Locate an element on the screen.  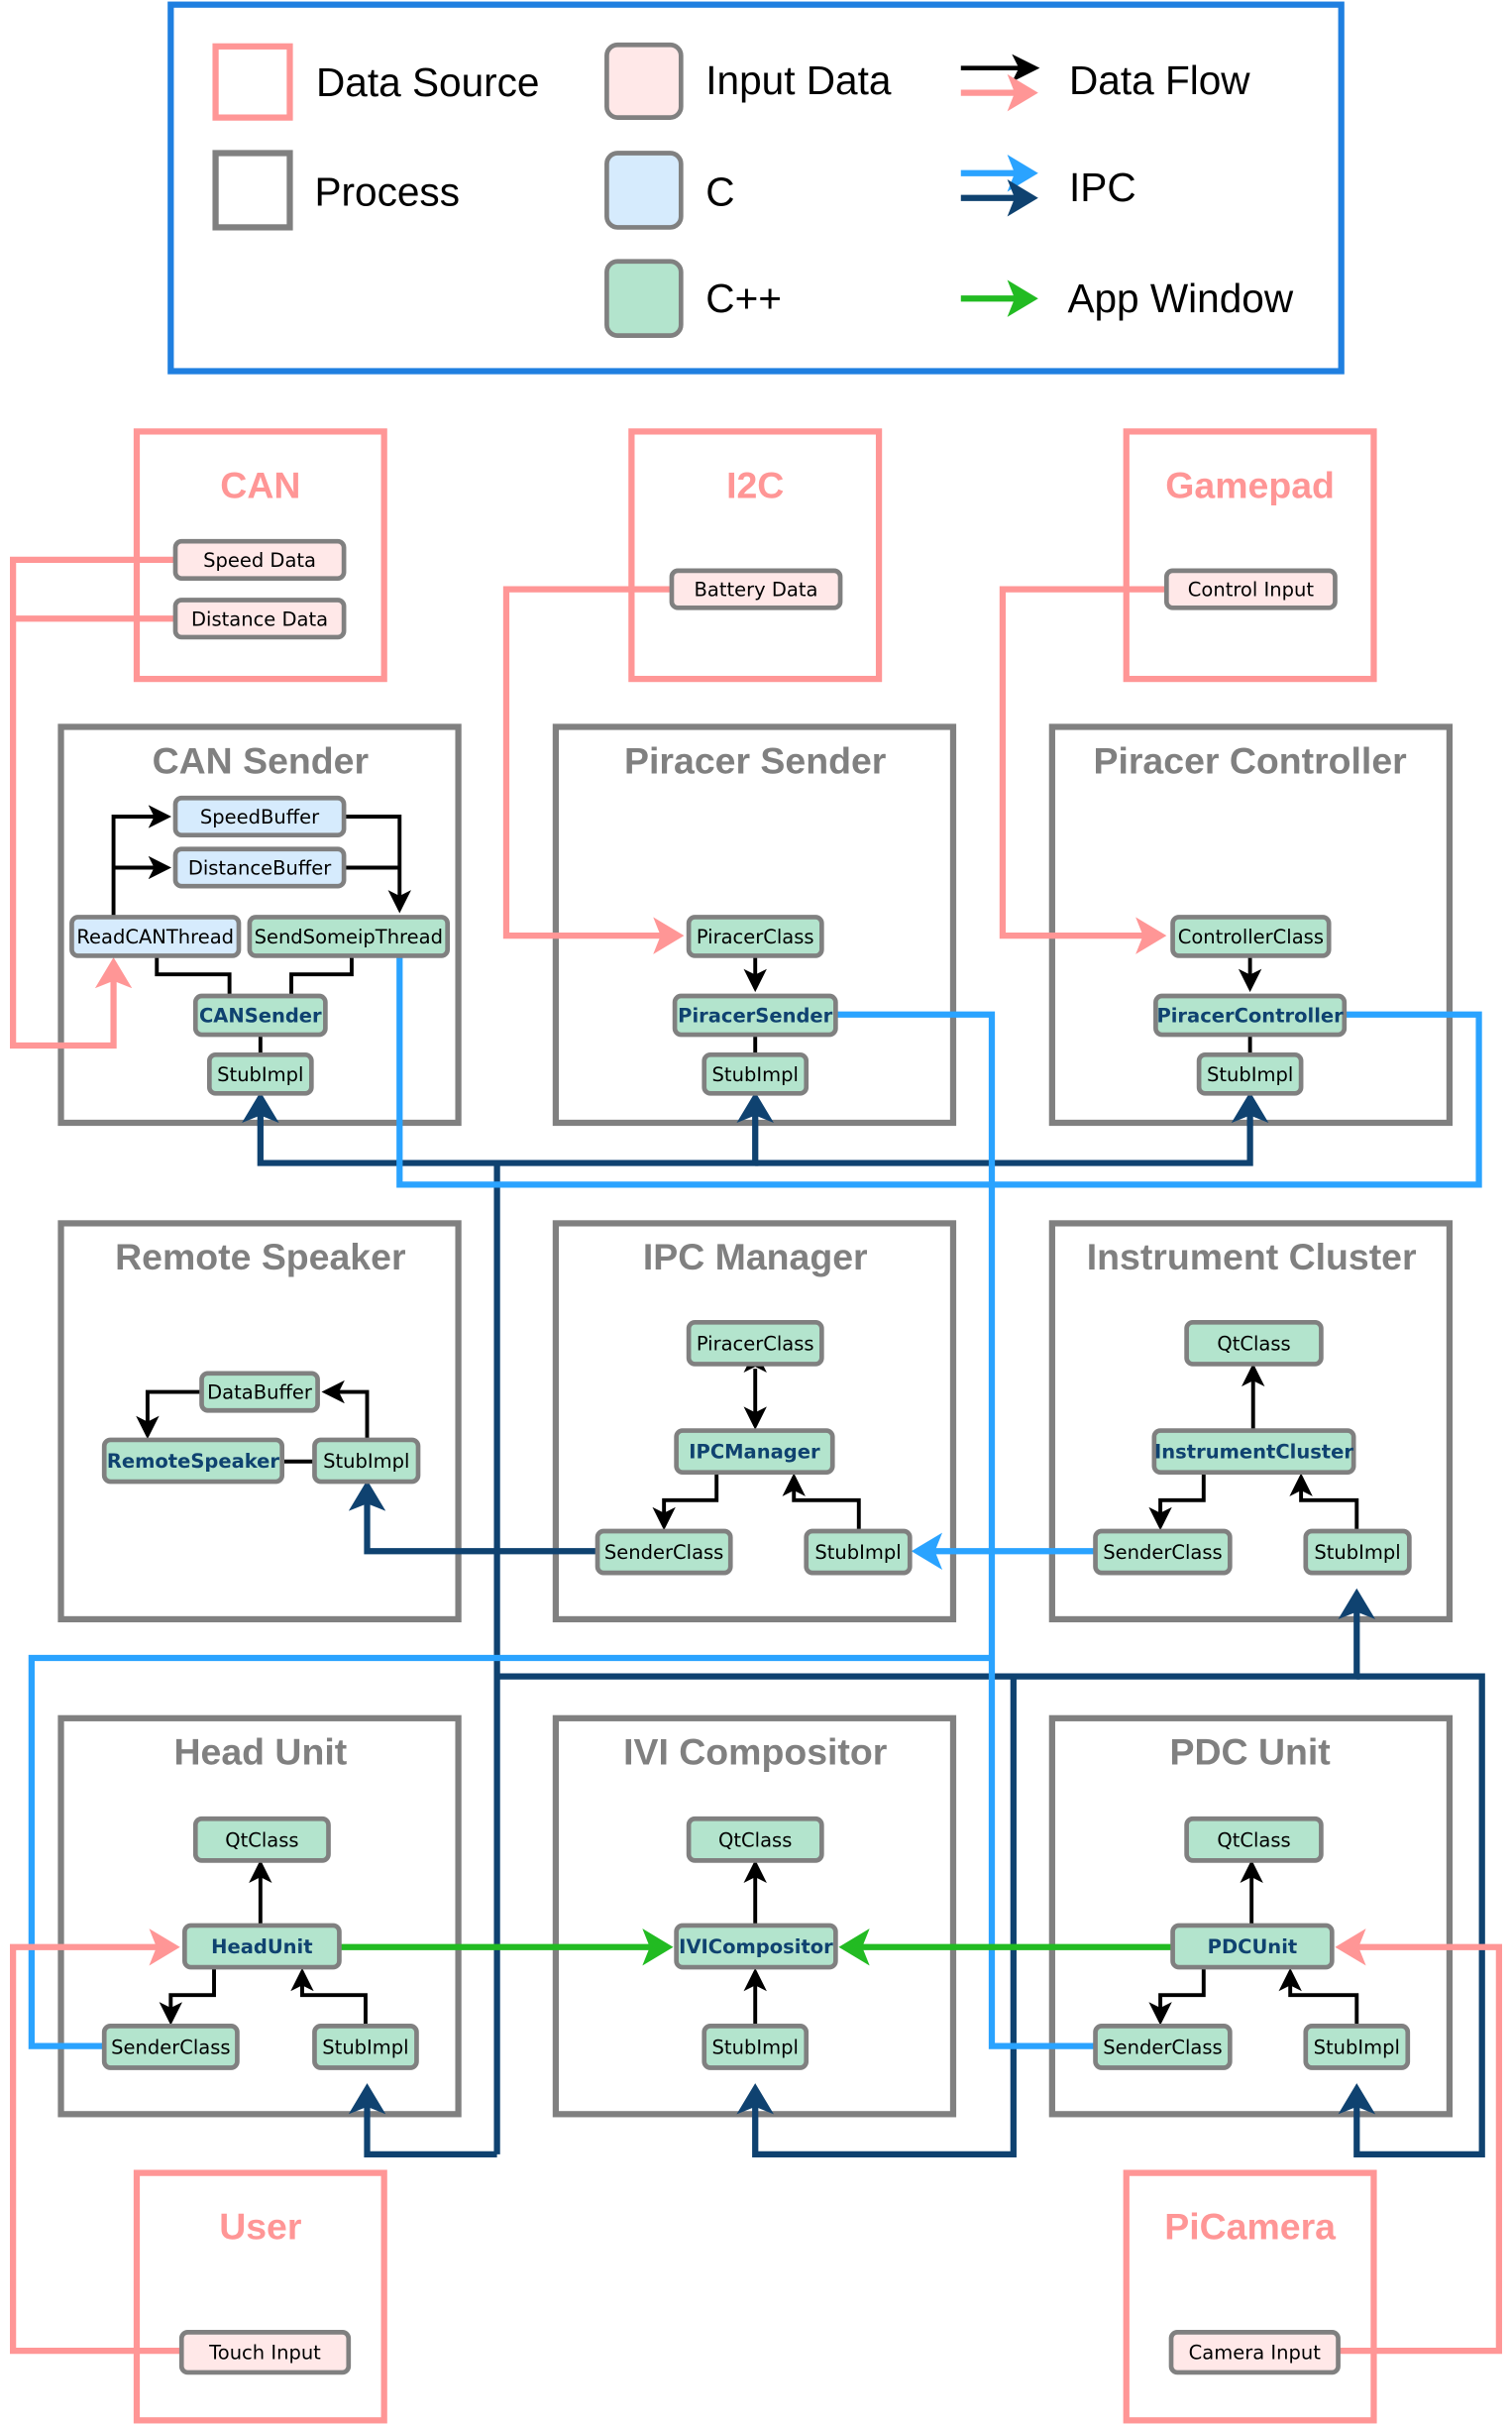
piracercontroller-node-label: PiracerController is located at coordinates (1250, 1016).